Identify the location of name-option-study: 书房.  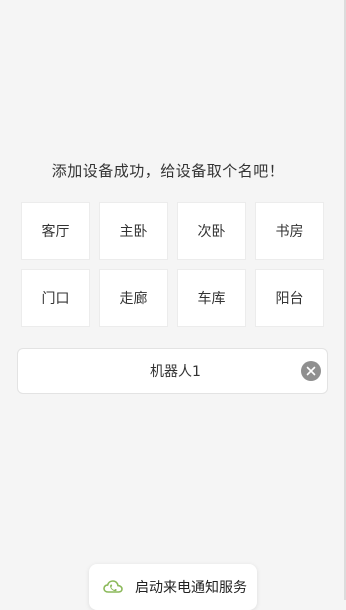
(289, 231).